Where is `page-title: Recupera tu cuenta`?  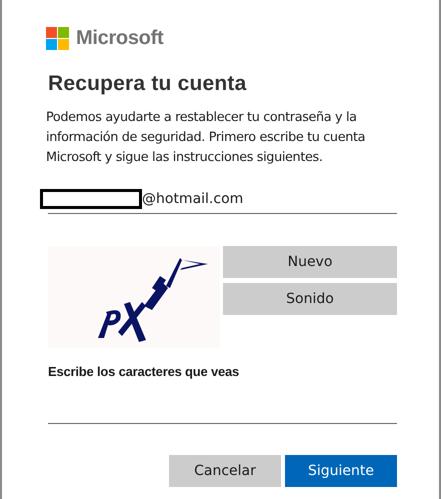 page-title: Recupera tu cuenta is located at coordinates (148, 84).